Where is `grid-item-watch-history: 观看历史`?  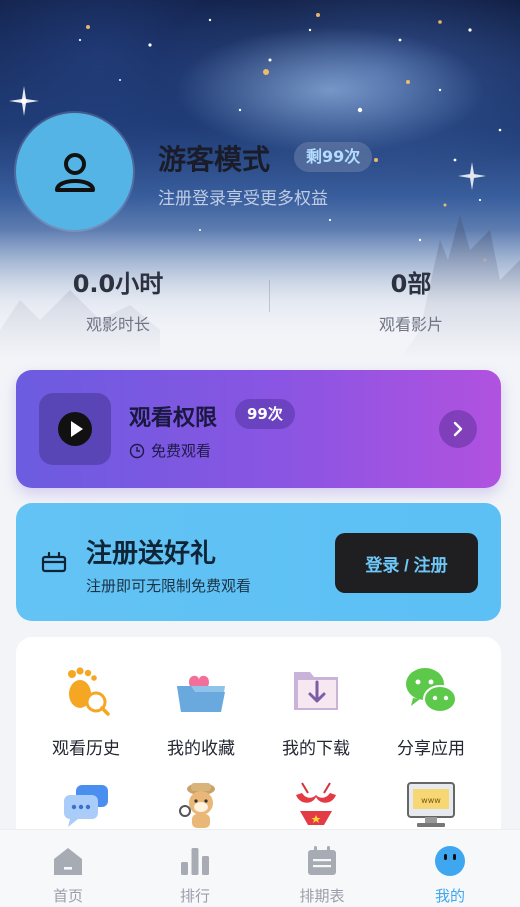 grid-item-watch-history: 观看历史 is located at coordinates (86, 710).